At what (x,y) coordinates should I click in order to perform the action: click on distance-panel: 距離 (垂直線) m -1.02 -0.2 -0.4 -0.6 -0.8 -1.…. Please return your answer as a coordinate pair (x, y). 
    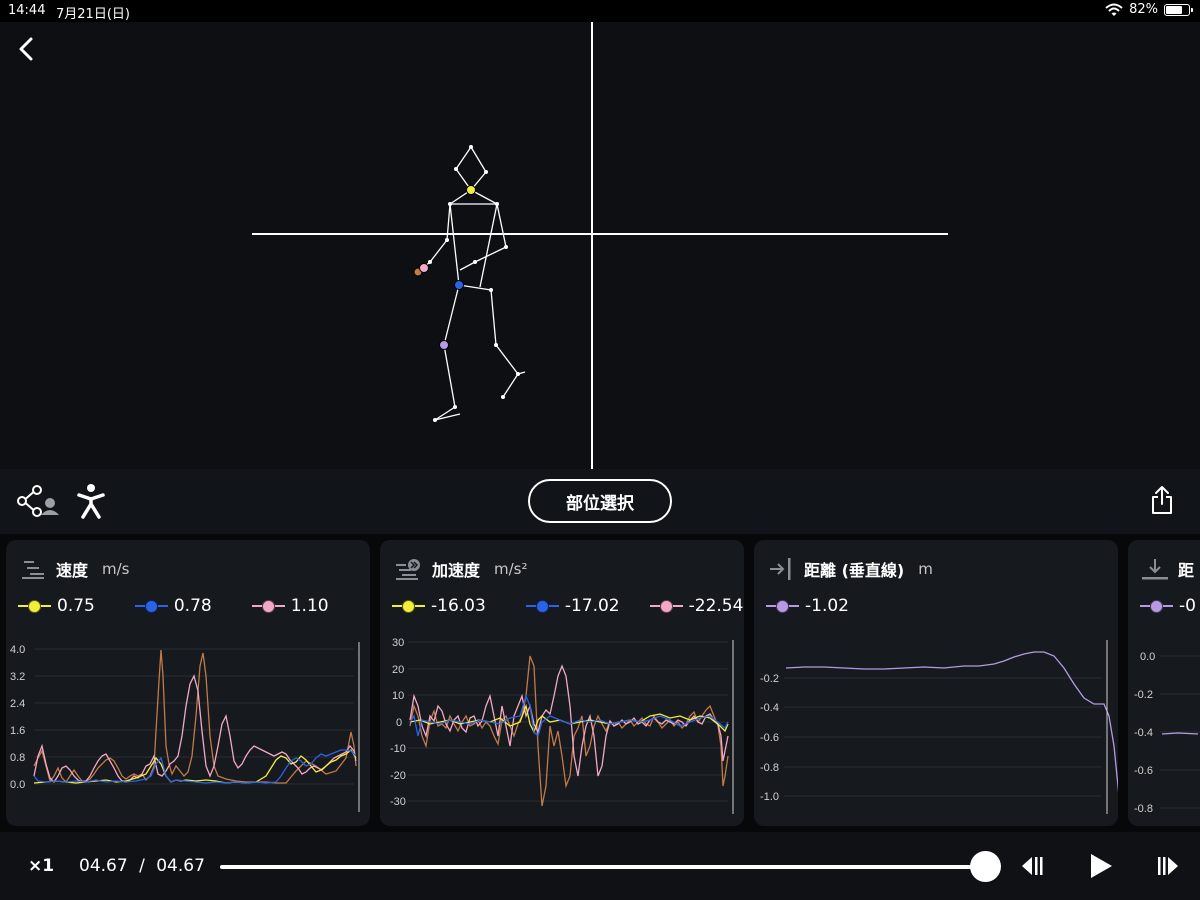
    Looking at the image, I should click on (936, 683).